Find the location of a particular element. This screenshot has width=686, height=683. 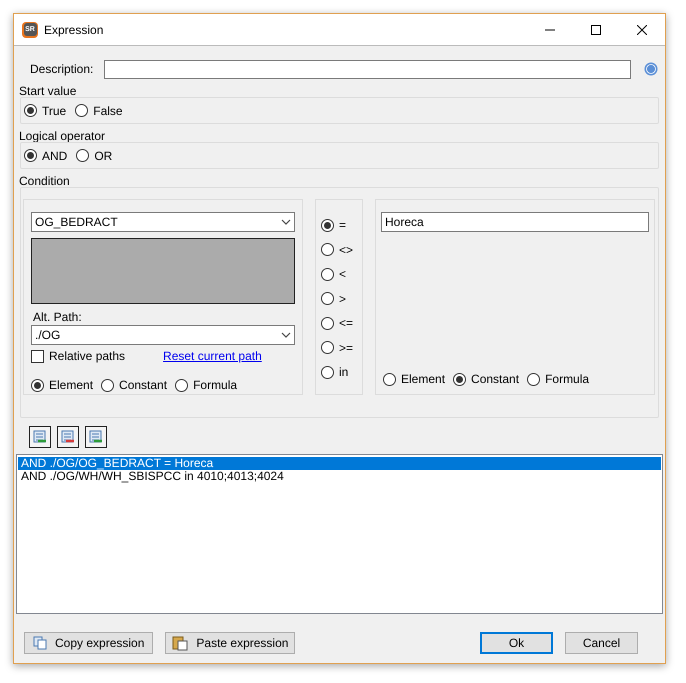

radio-label: <> is located at coordinates (346, 249).